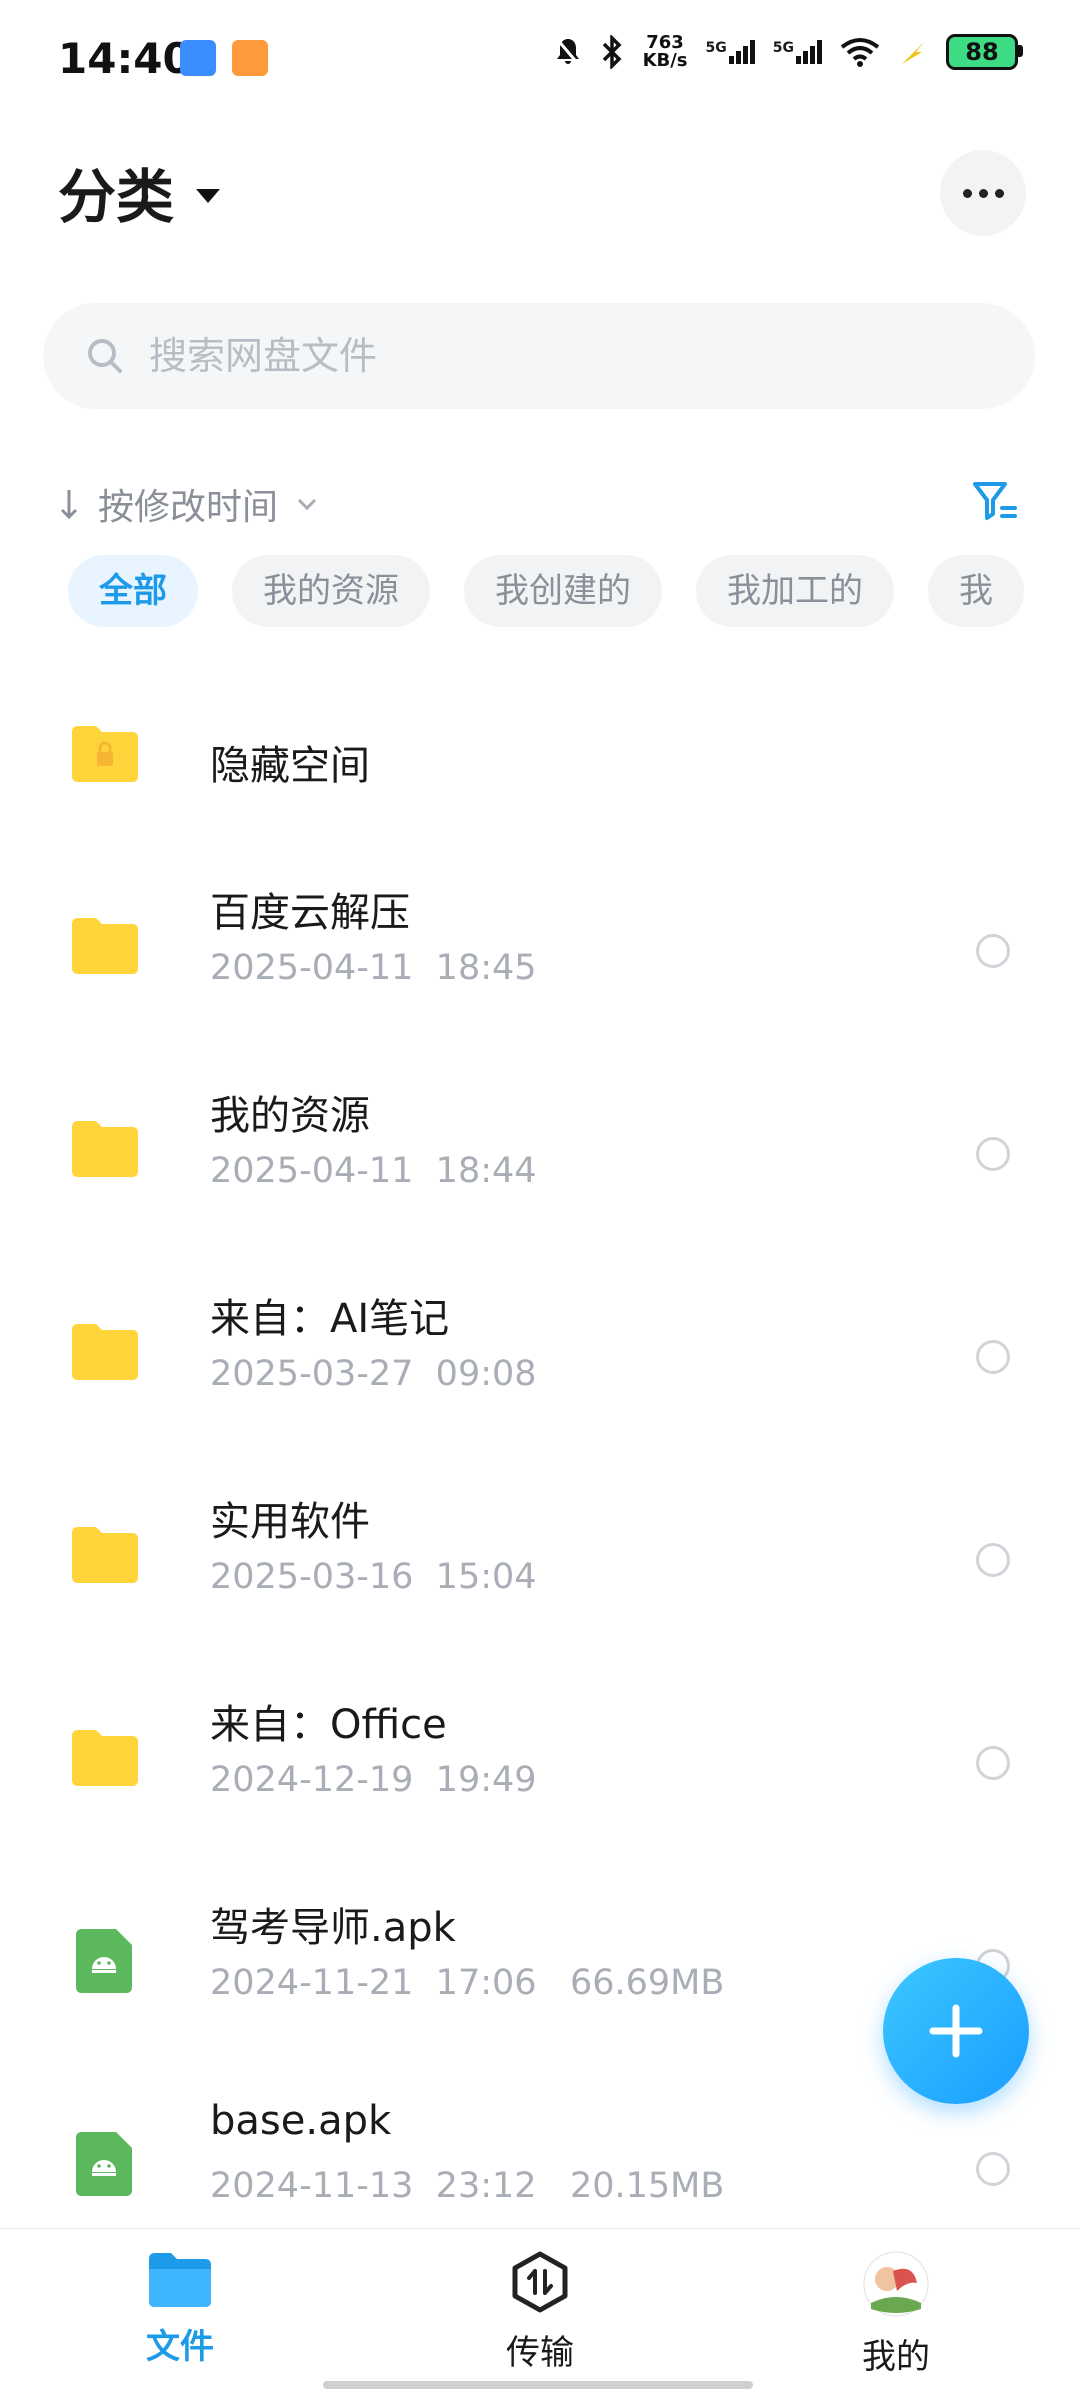 This screenshot has height=2401, width=1080. Describe the element at coordinates (467, 2186) in the screenshot. I see `file-meta: 2024-11-13 23:12 20.15MB` at that location.